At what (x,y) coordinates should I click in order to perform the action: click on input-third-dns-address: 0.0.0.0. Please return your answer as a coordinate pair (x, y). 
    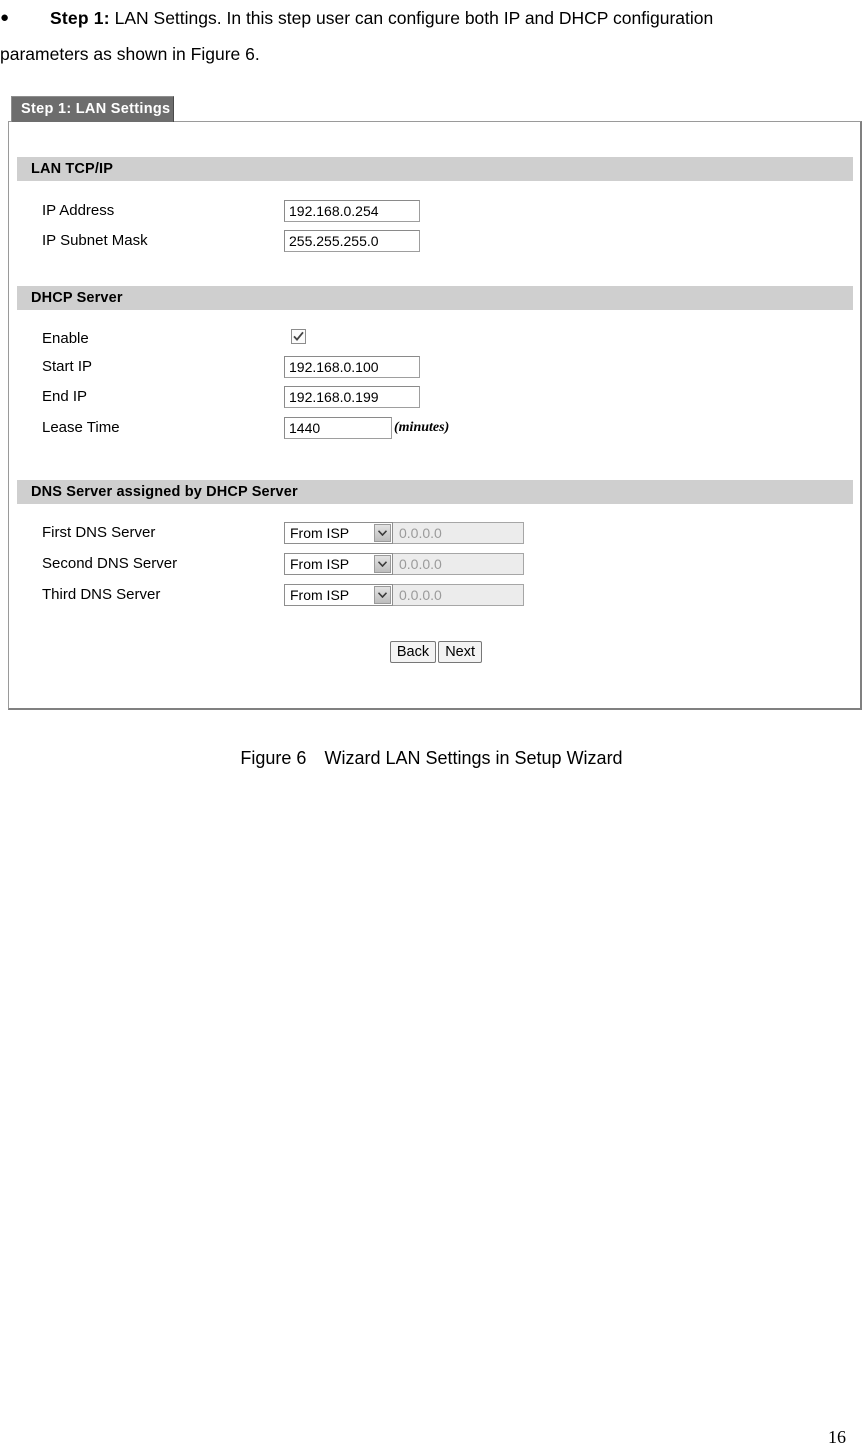
    Looking at the image, I should click on (458, 595).